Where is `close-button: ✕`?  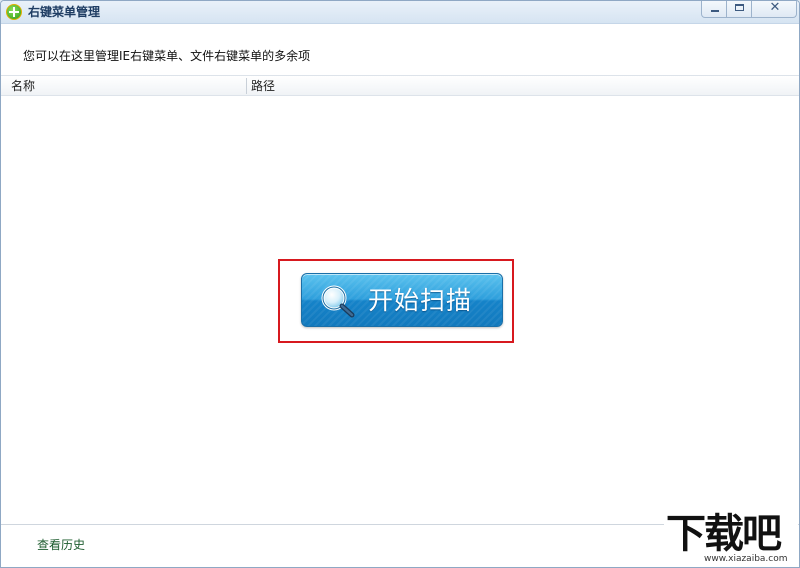 close-button: ✕ is located at coordinates (774, 9).